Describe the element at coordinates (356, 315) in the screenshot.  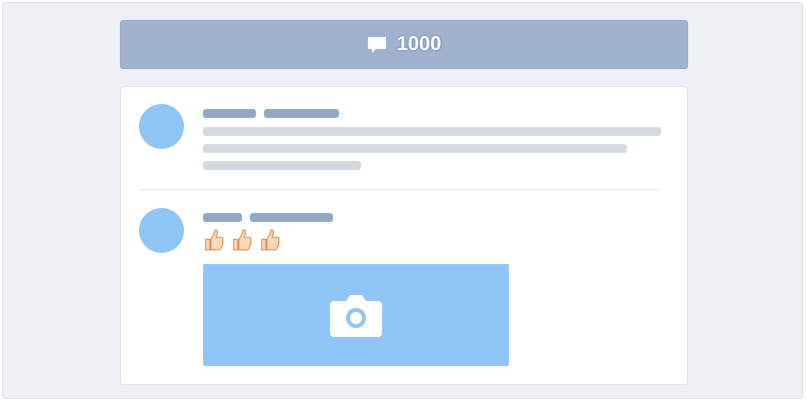
I see `camera-icon` at that location.